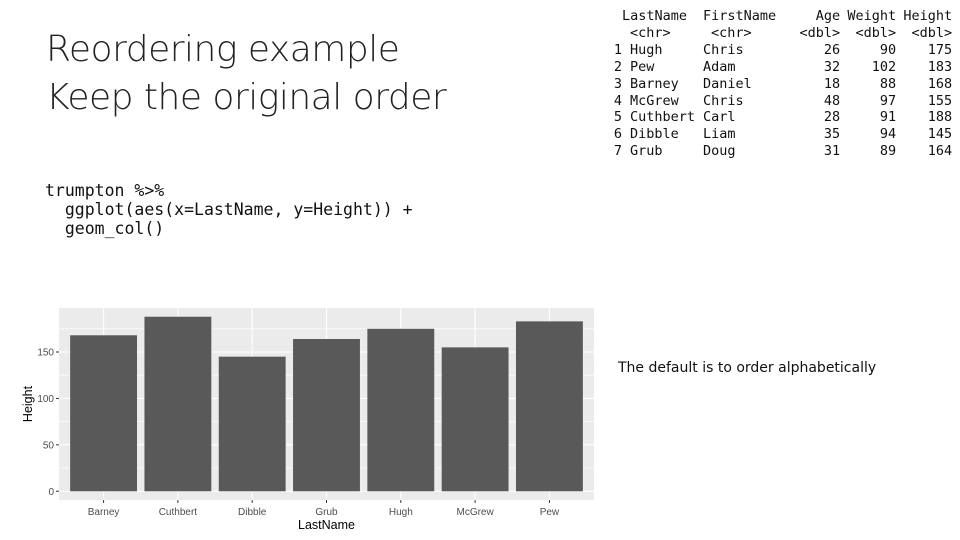 This screenshot has width=960, height=540. What do you see at coordinates (888, 100) in the screenshot?
I see `table-cell-weight: 97` at bounding box center [888, 100].